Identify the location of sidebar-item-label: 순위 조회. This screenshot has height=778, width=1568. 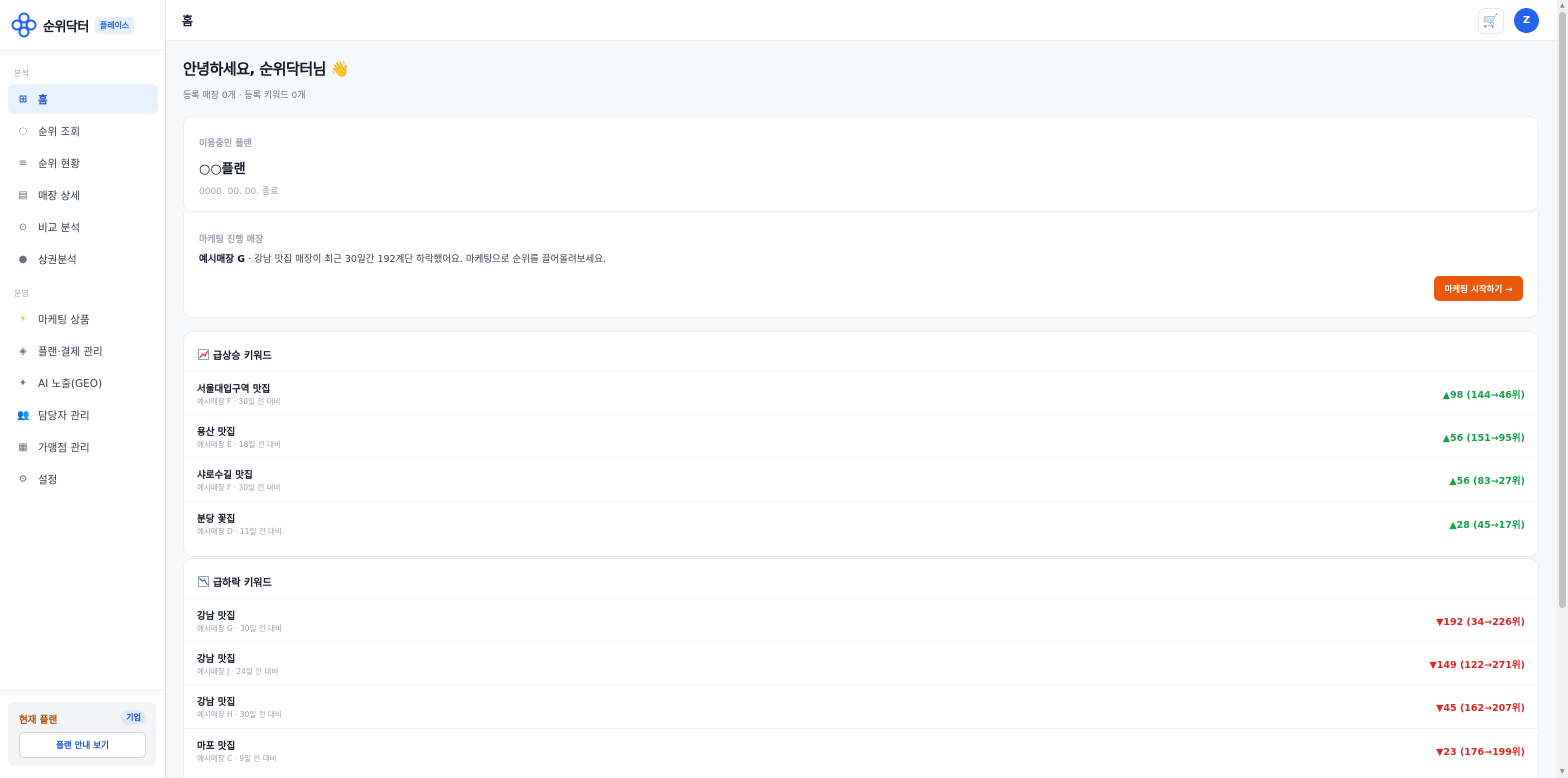
(59, 131).